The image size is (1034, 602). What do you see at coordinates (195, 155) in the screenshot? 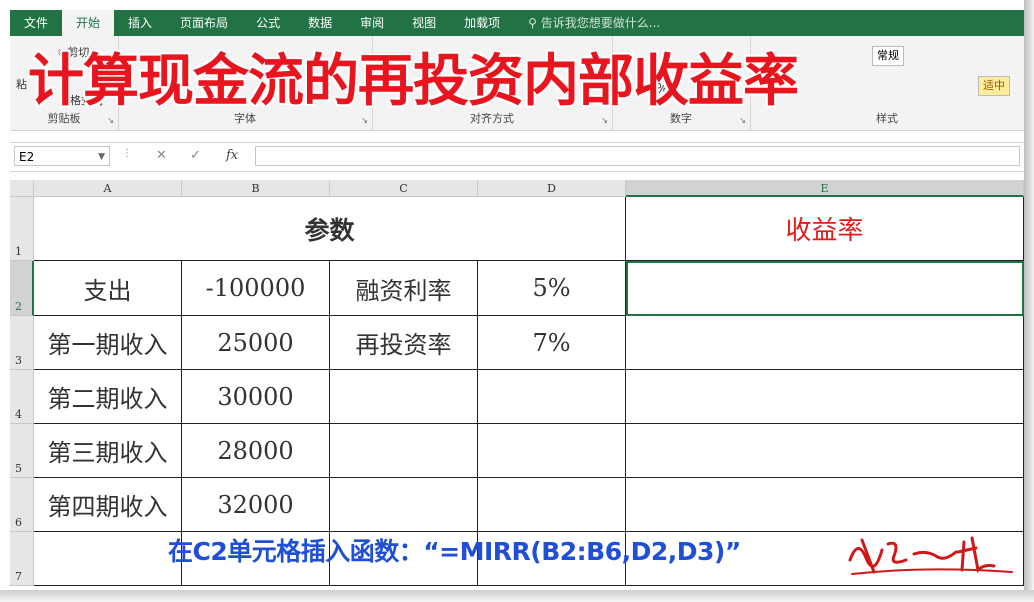
I see `enter-icon: ✓` at bounding box center [195, 155].